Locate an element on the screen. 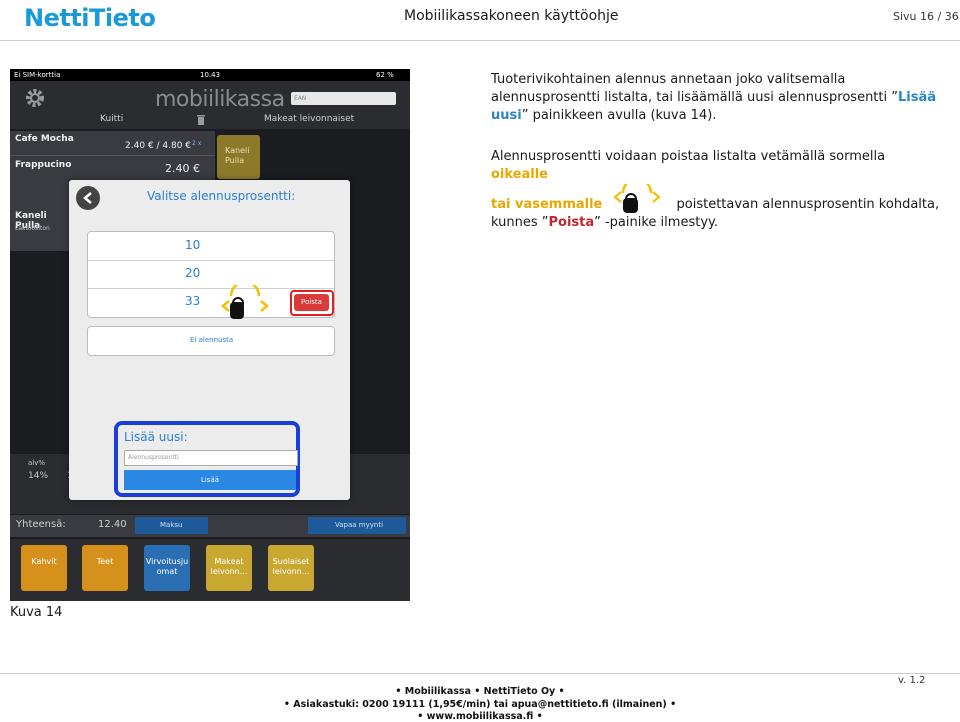  ean-placeholder: EAN is located at coordinates (300, 98).